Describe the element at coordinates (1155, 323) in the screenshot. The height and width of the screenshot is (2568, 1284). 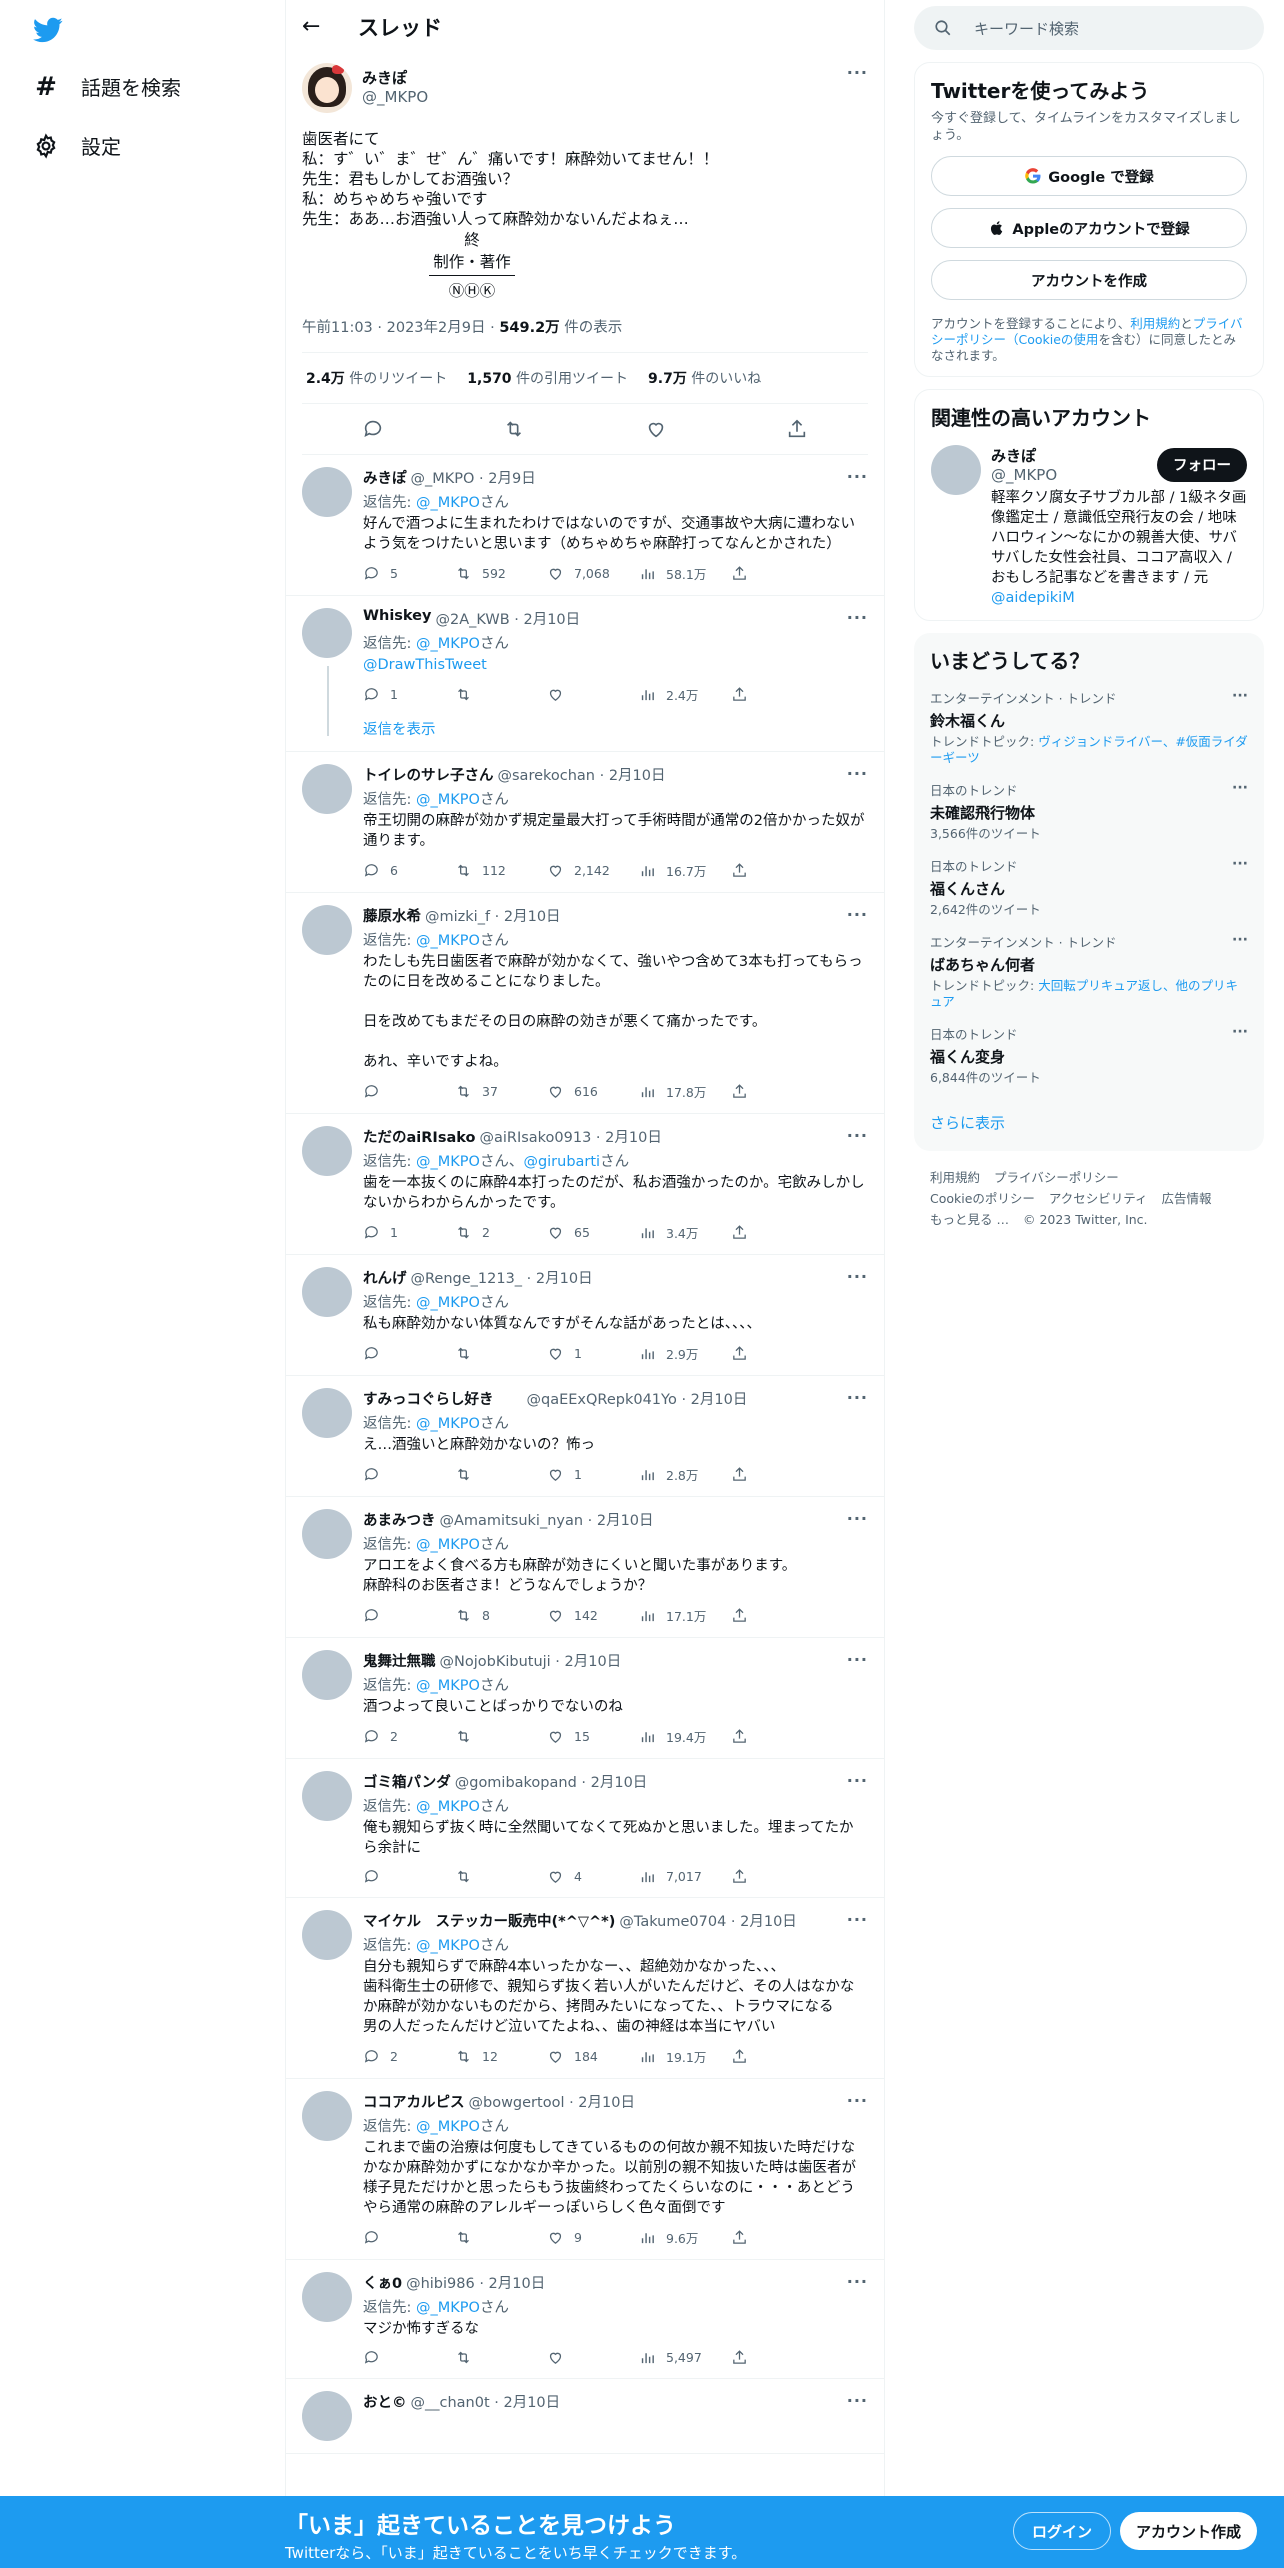
I see `terms-link: 利用規約` at that location.